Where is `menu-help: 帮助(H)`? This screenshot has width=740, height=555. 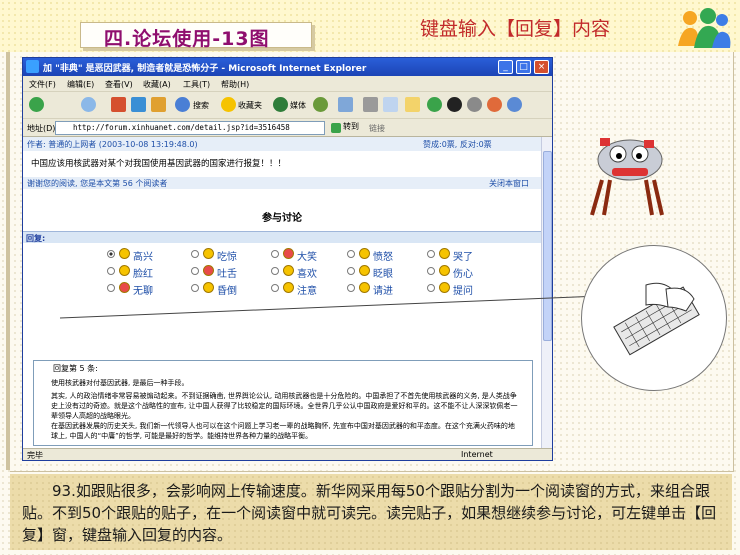 menu-help: 帮助(H) is located at coordinates (235, 84).